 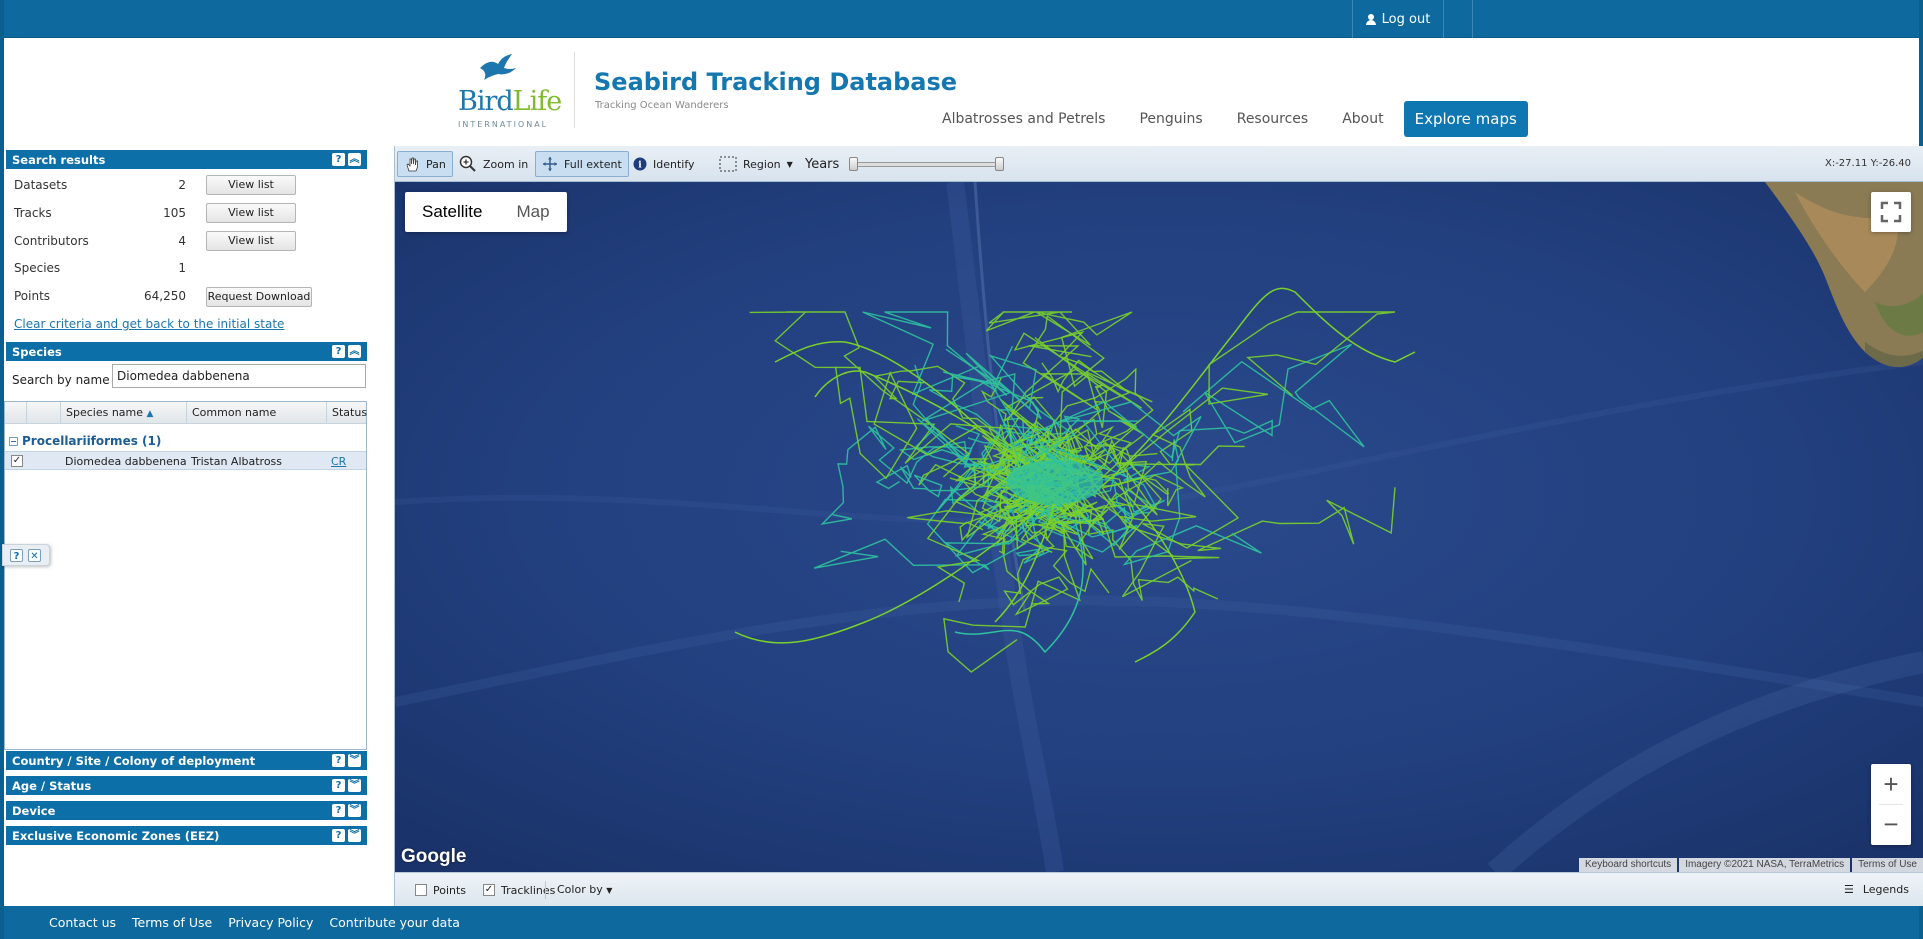 What do you see at coordinates (532, 212) in the screenshot?
I see `map-button: Map` at bounding box center [532, 212].